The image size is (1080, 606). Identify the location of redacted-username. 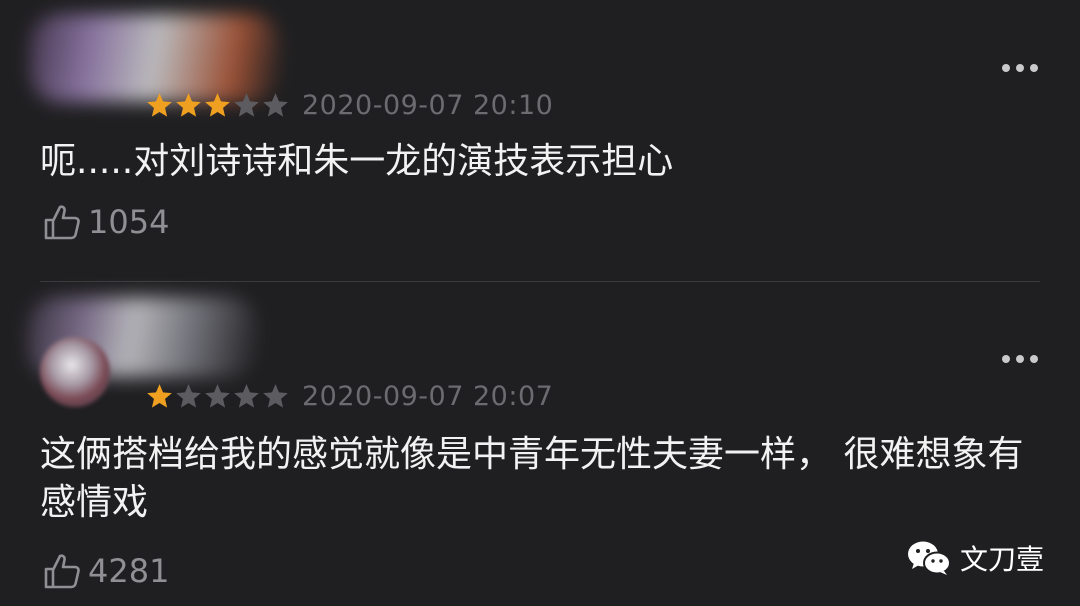
(155, 58).